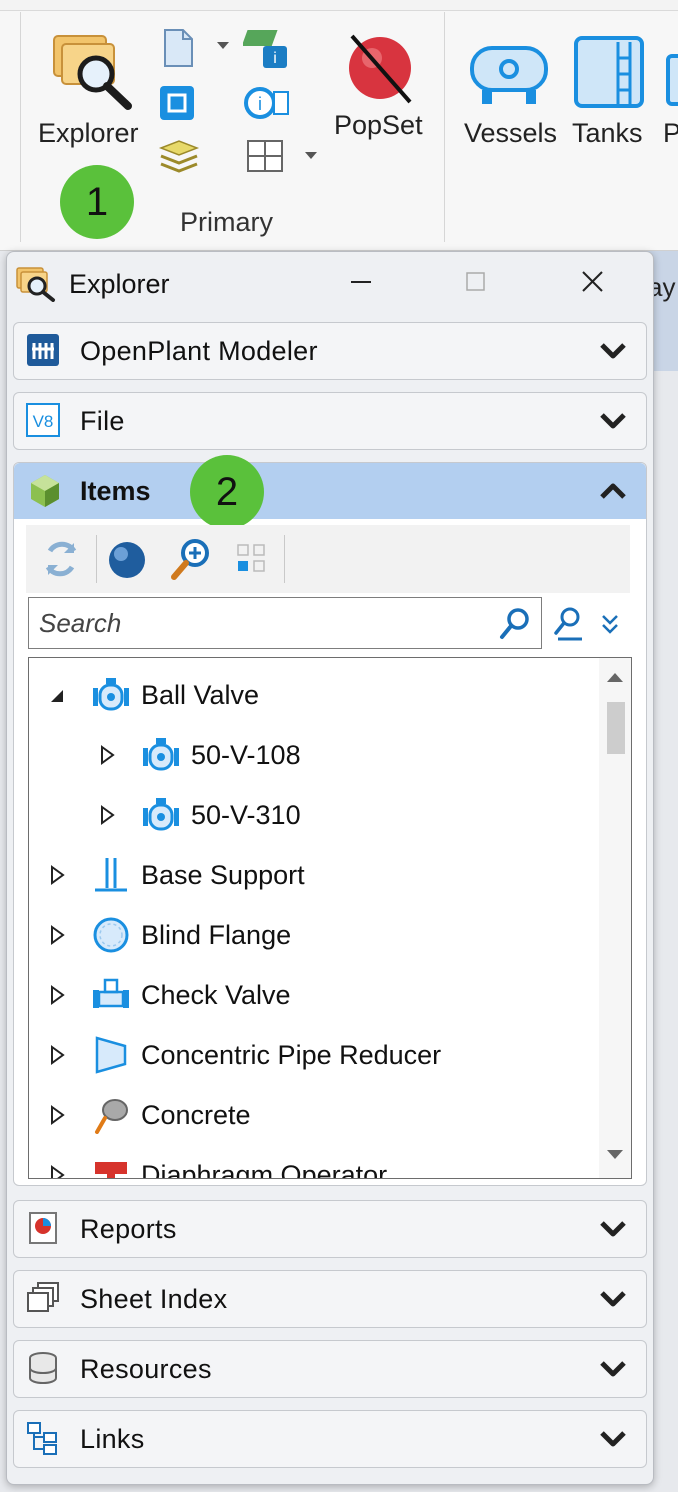 This screenshot has width=678, height=1492. I want to click on ribbon-divider, so click(20, 127).